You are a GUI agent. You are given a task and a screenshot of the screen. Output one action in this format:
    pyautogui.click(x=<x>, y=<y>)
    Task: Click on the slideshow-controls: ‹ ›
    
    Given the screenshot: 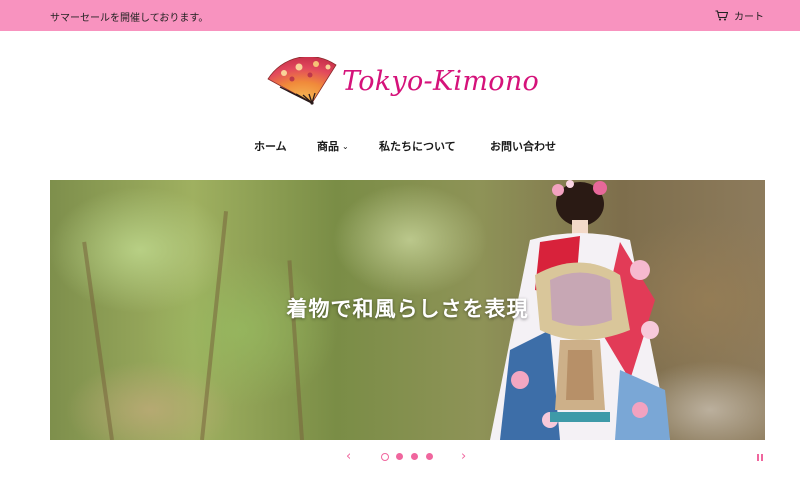 What is the action you would take?
    pyautogui.click(x=400, y=457)
    